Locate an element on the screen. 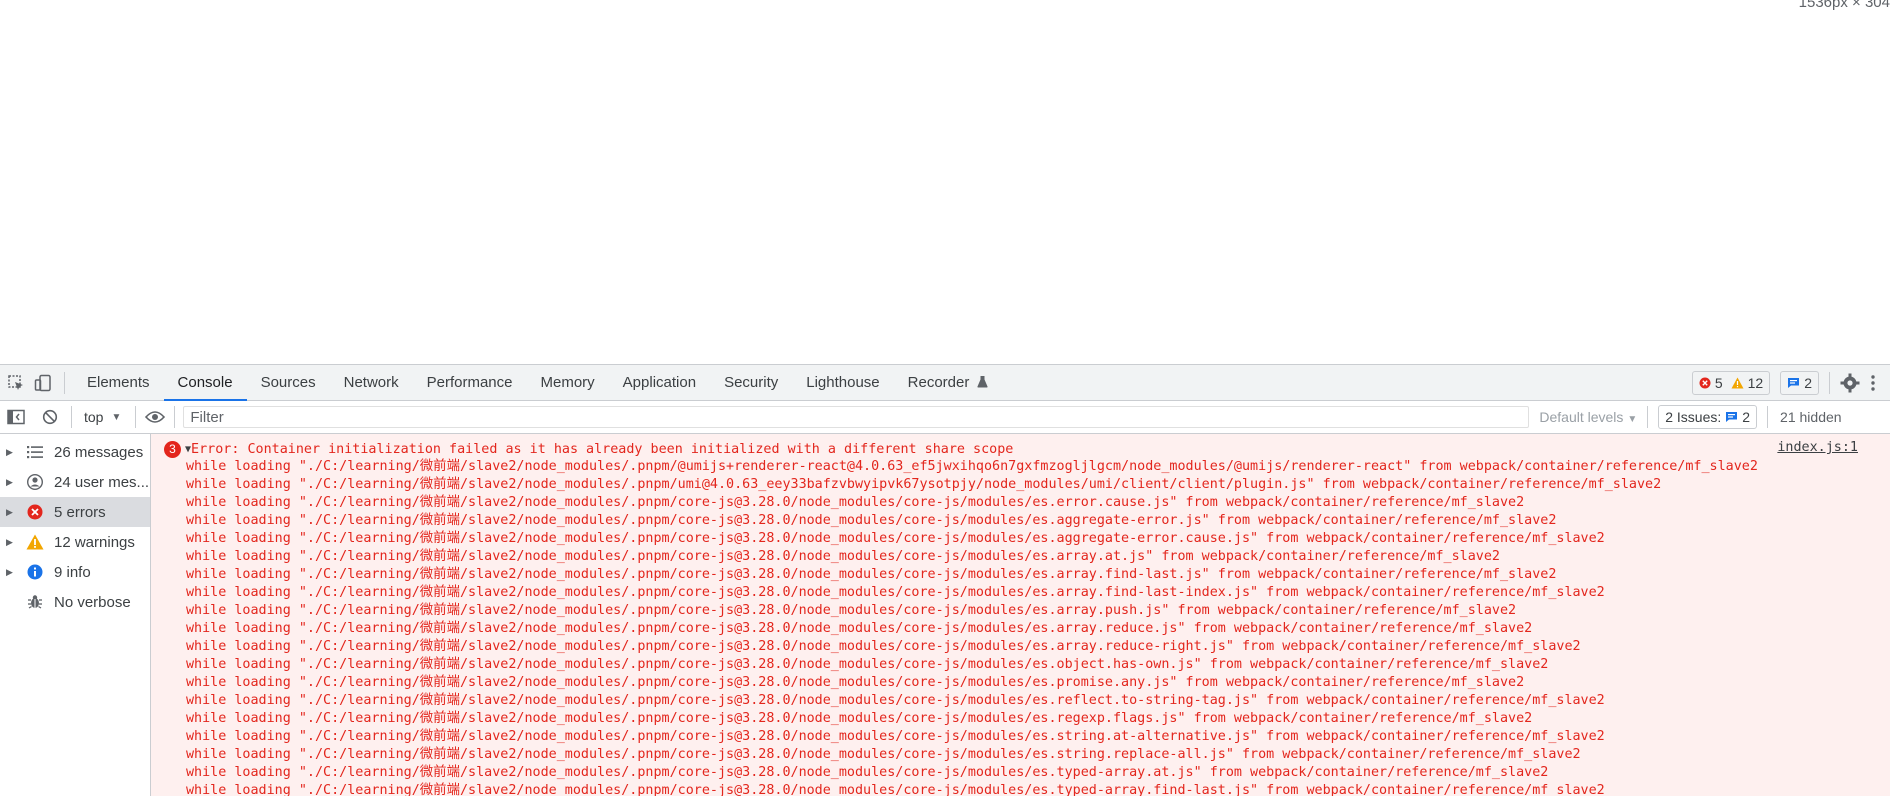 This screenshot has height=796, width=1890. source-link: index.js:1 is located at coordinates (1817, 447).